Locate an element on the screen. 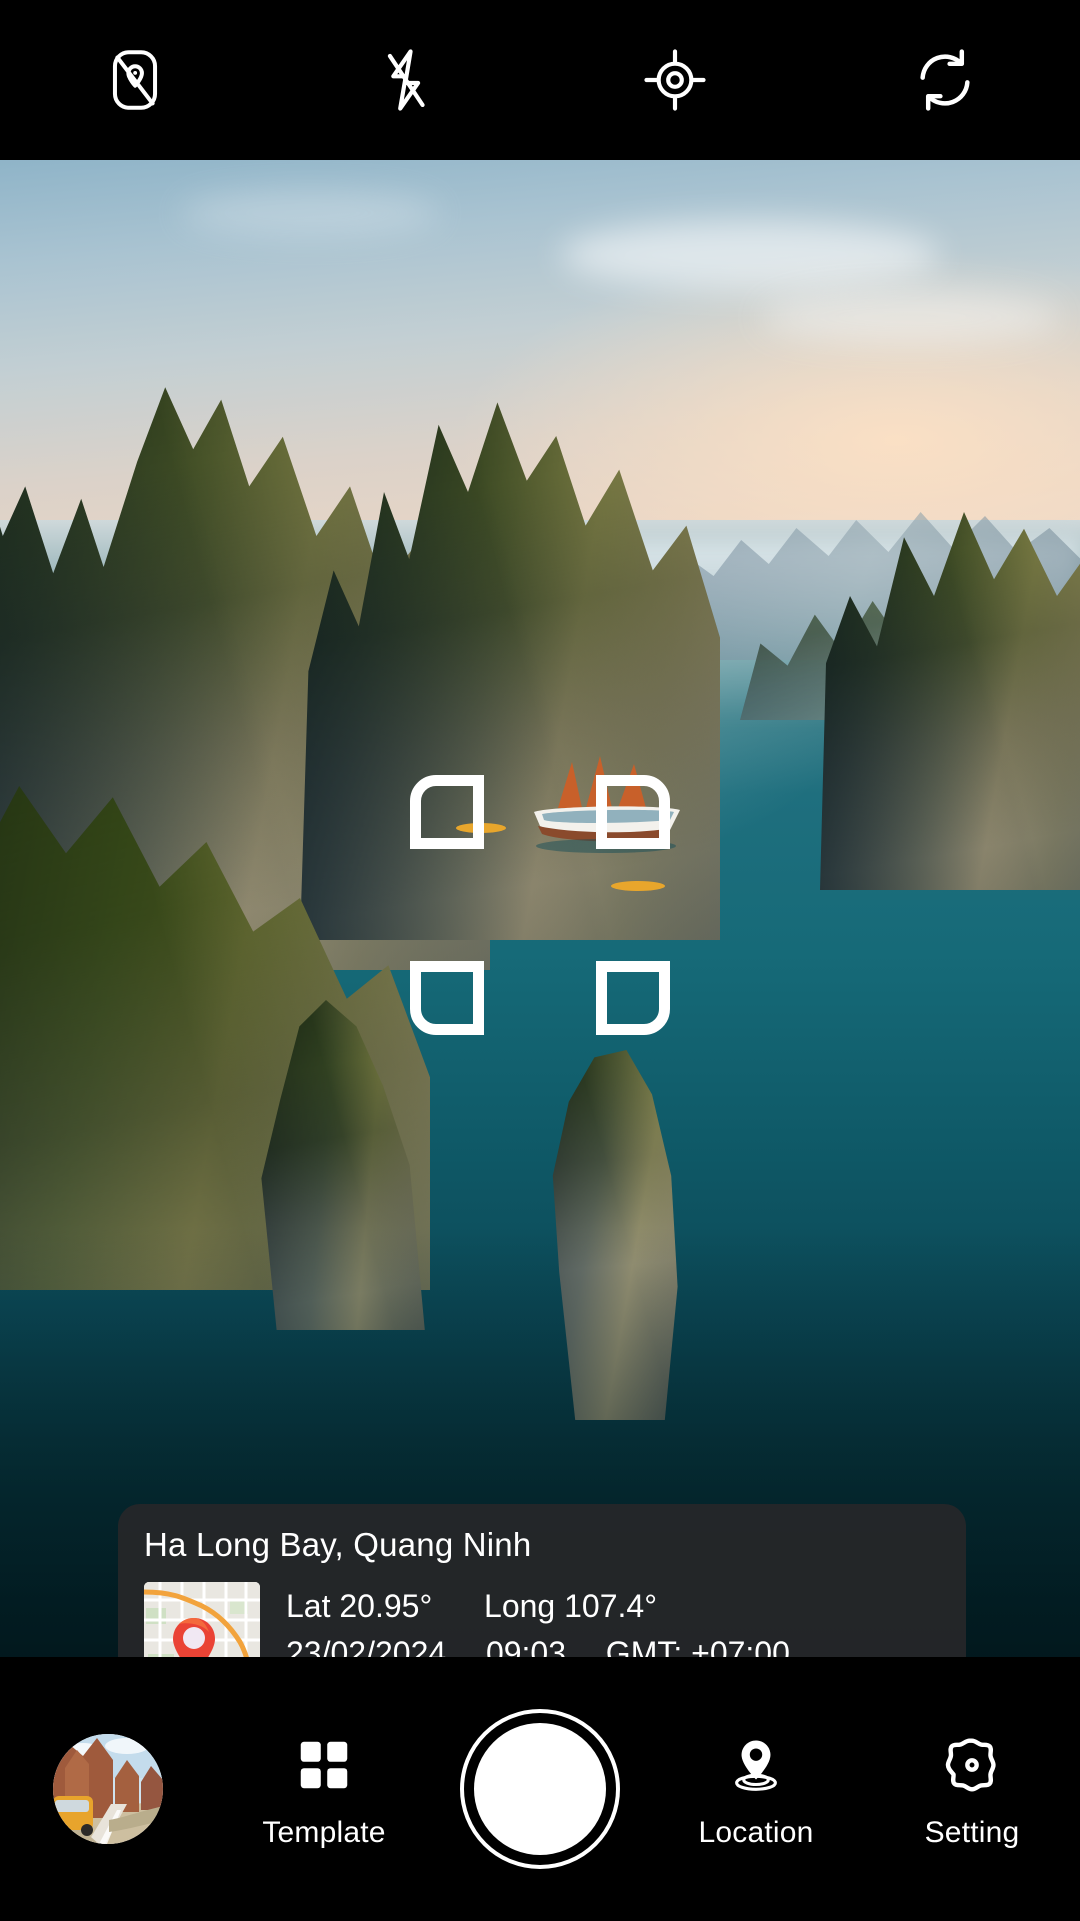 Image resolution: width=1080 pixels, height=1921 pixels. top-toolbar is located at coordinates (540, 80).